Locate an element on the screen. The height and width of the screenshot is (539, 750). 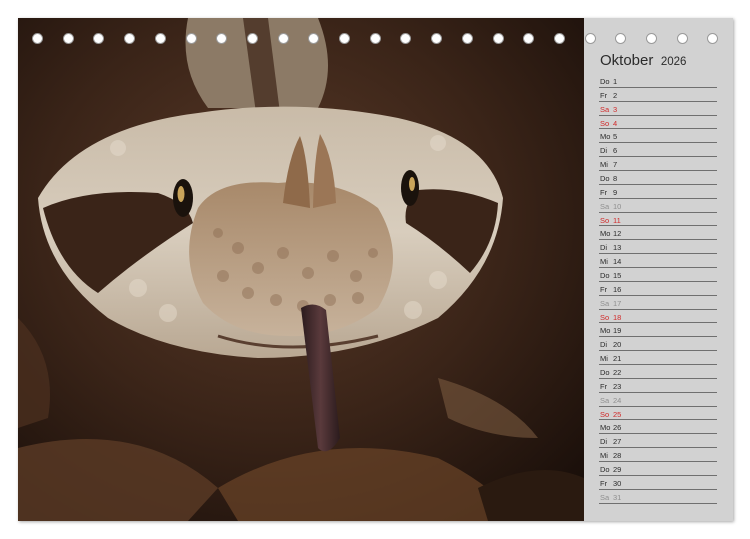
month-name: Oktober is located at coordinates (627, 60).